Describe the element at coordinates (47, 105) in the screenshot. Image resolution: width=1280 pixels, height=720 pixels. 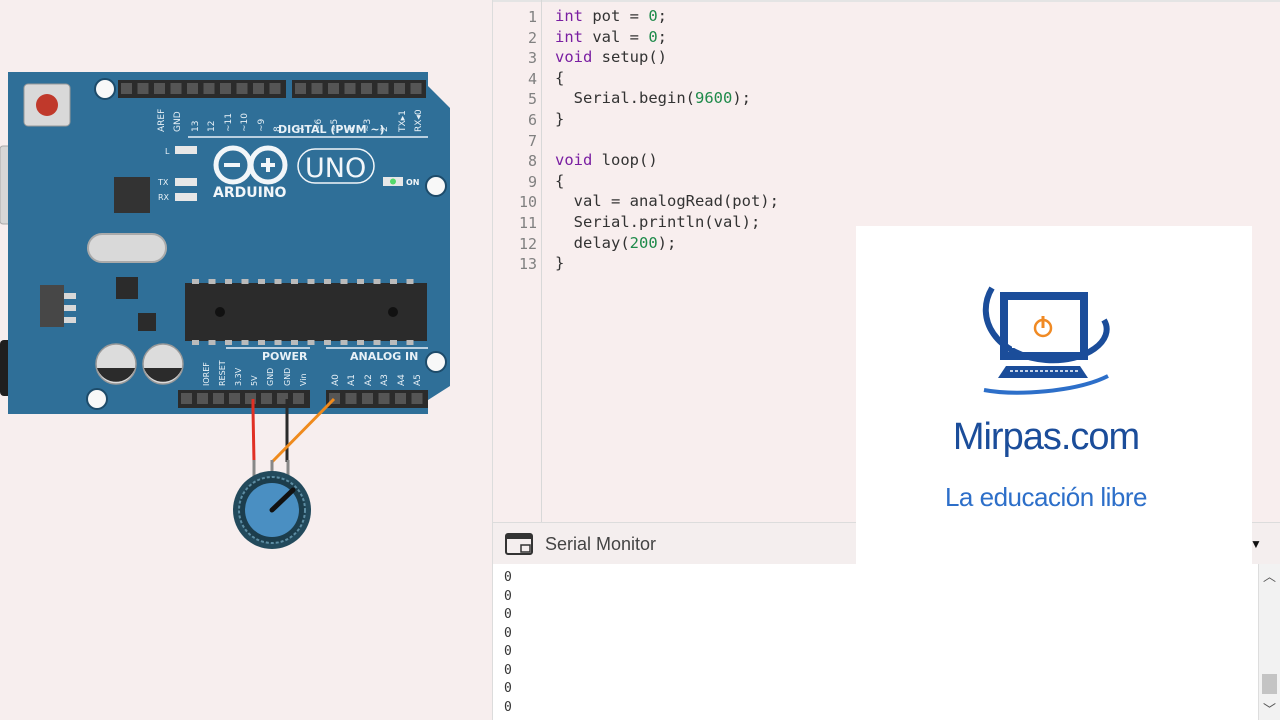
I see `reset-button-cap` at that location.